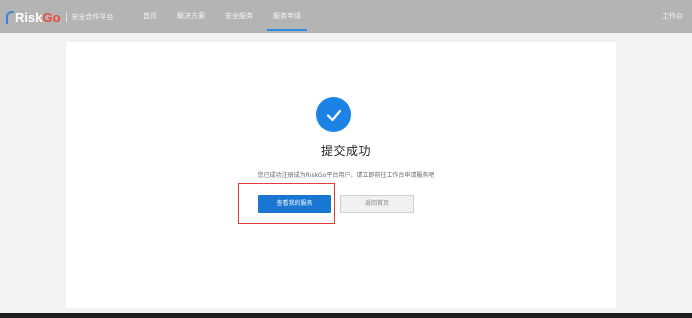 Image resolution: width=692 pixels, height=318 pixels. I want to click on footer-bar, so click(346, 315).